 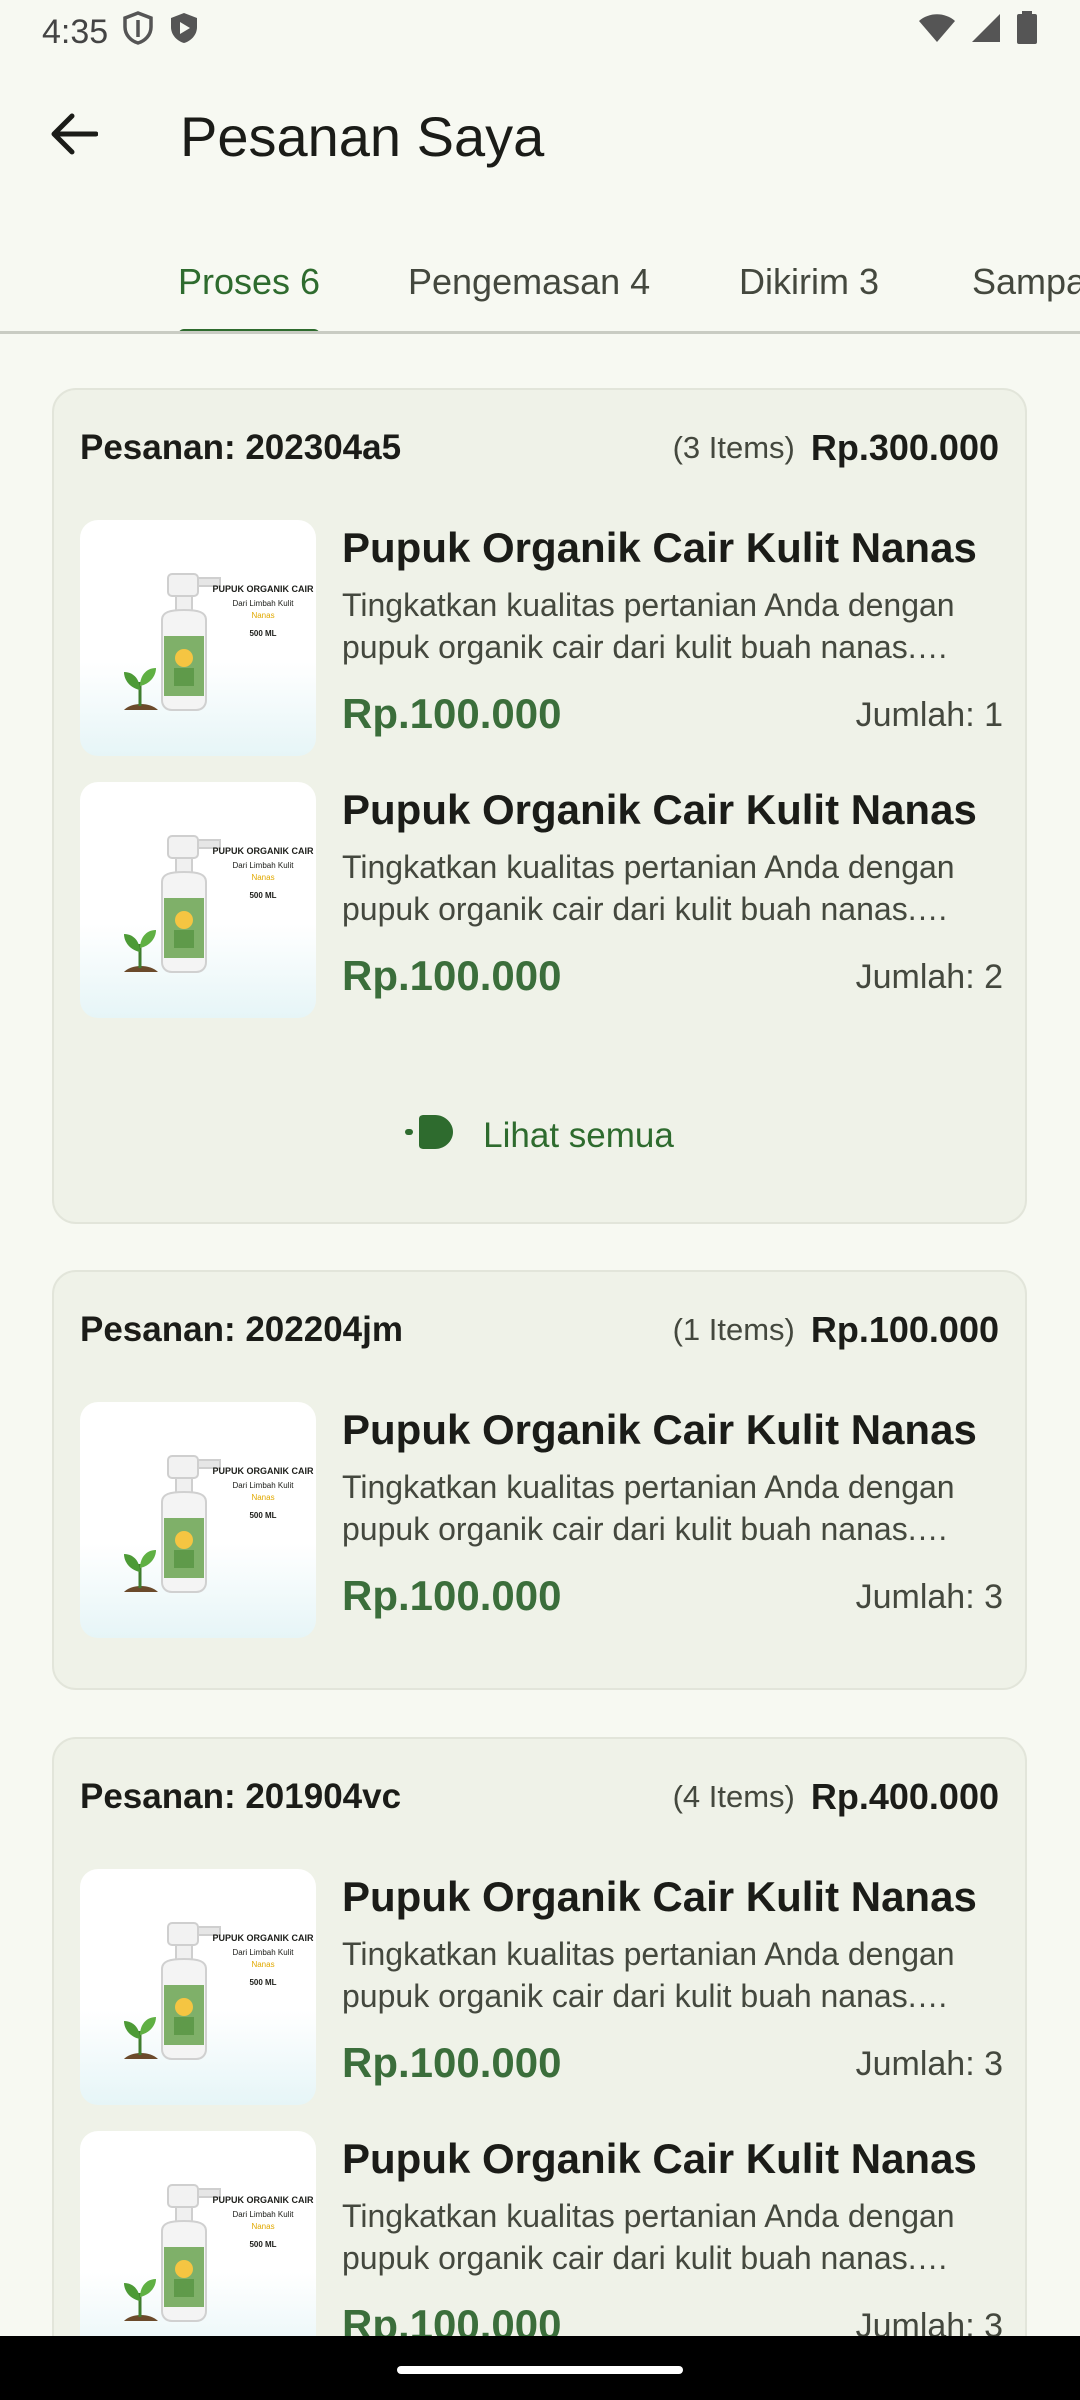 What do you see at coordinates (539, 1330) in the screenshot?
I see `order-header: Pesanan: 202204jm (1 Items) Rp.100.000` at bounding box center [539, 1330].